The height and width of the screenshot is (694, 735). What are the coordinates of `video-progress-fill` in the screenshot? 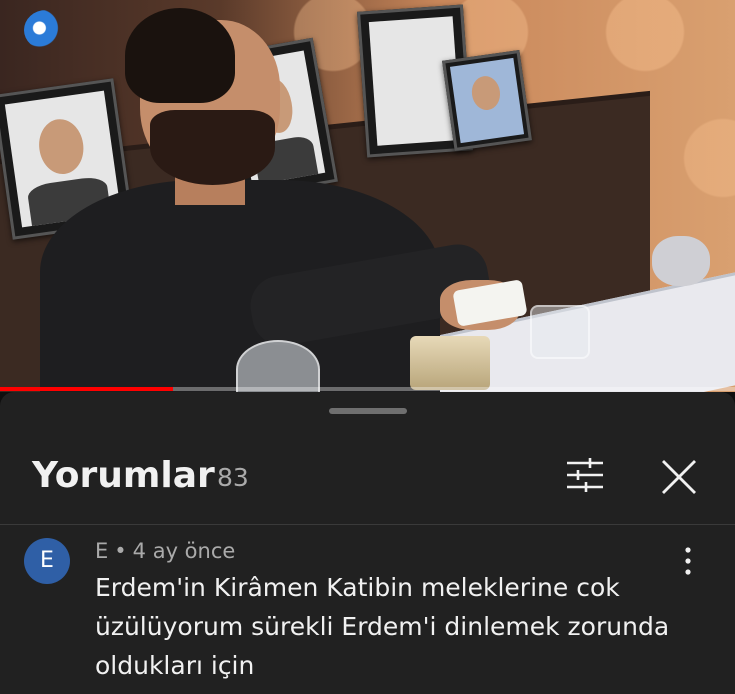 It's located at (86, 389).